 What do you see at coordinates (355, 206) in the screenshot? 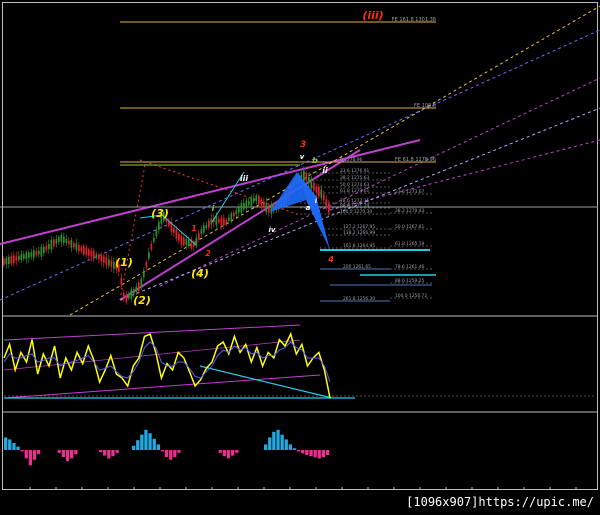
I see `fib-label: 88.6 1271.29` at bounding box center [355, 206].